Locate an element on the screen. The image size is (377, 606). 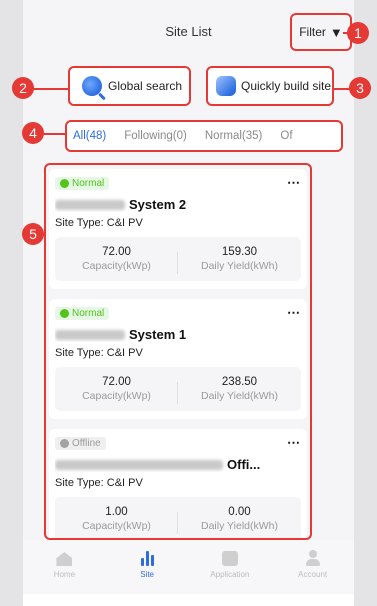
capacity-stat: 1.00 Capacity(kWp) is located at coordinates (116, 520).